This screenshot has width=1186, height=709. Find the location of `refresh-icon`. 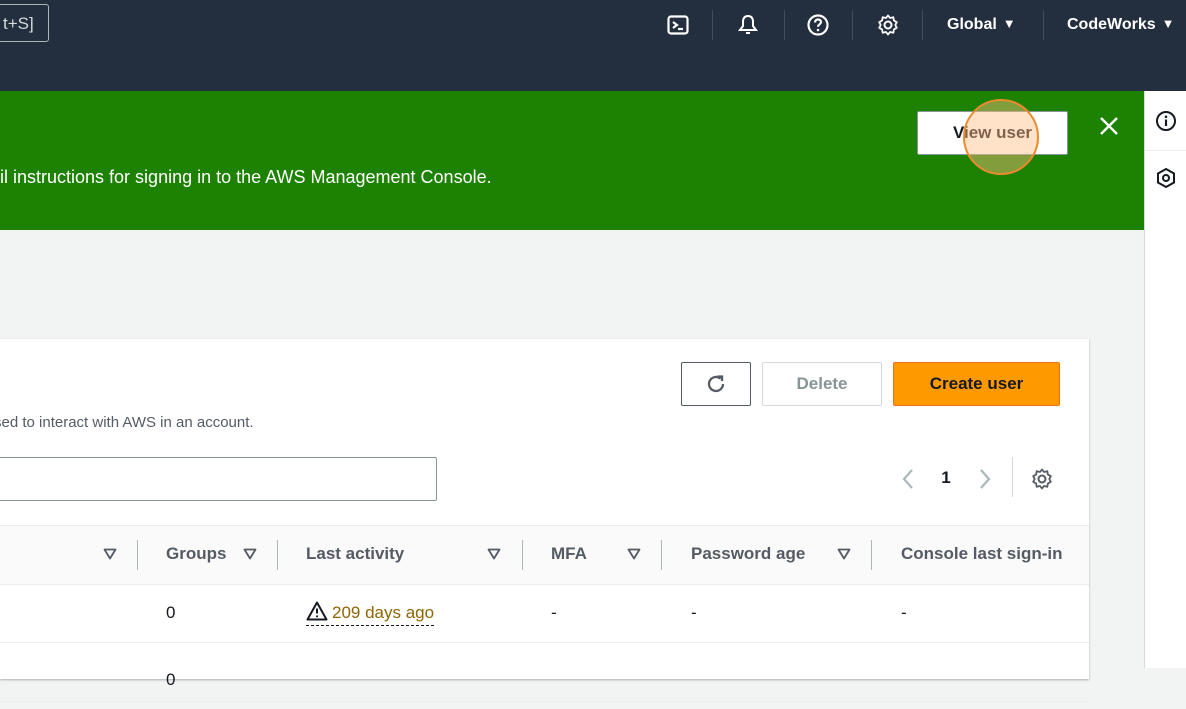

refresh-icon is located at coordinates (716, 384).